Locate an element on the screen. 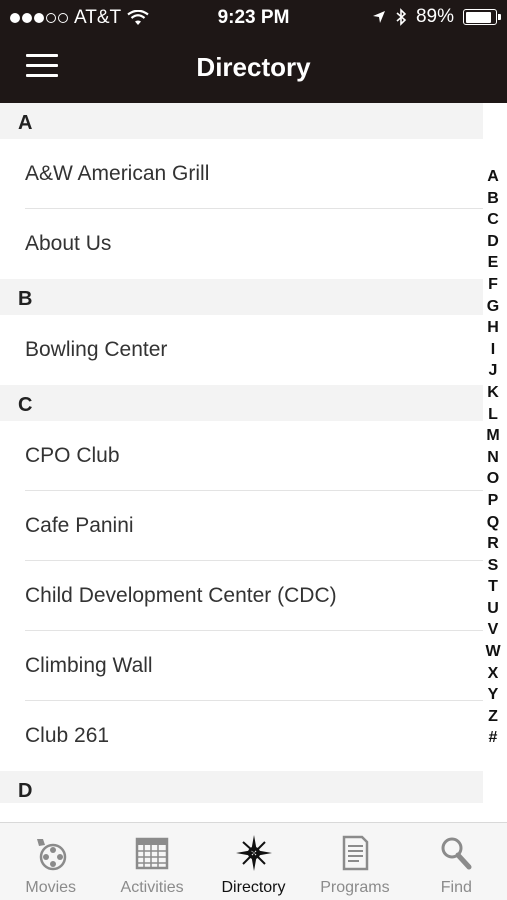 This screenshot has height=900, width=507. tab-label: Movies is located at coordinates (51, 887).